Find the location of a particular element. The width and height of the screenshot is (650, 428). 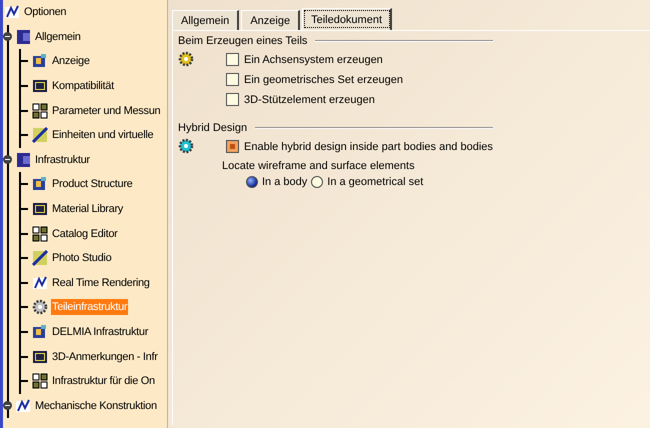

tree-item: Product Structure is located at coordinates (92, 184).